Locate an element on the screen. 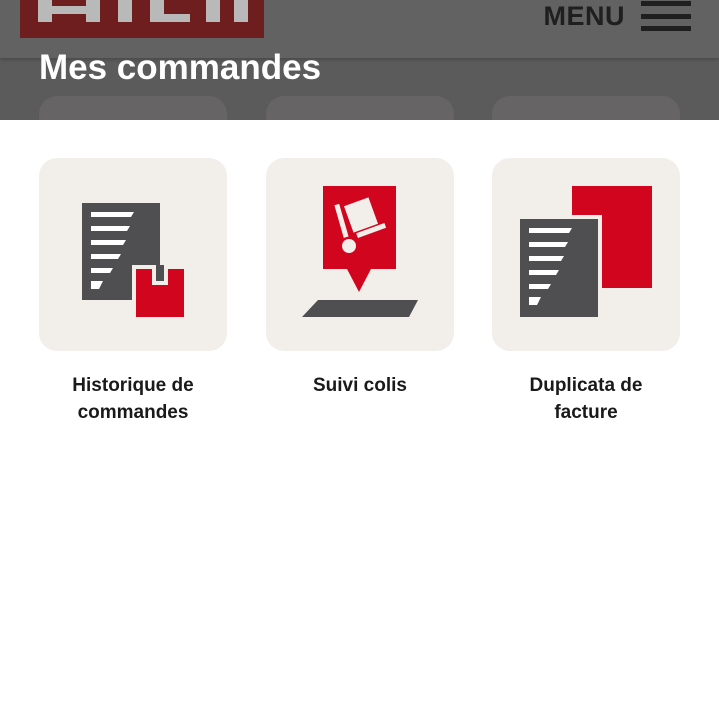 This screenshot has height=719, width=719. menu-button: MENU is located at coordinates (617, 17).